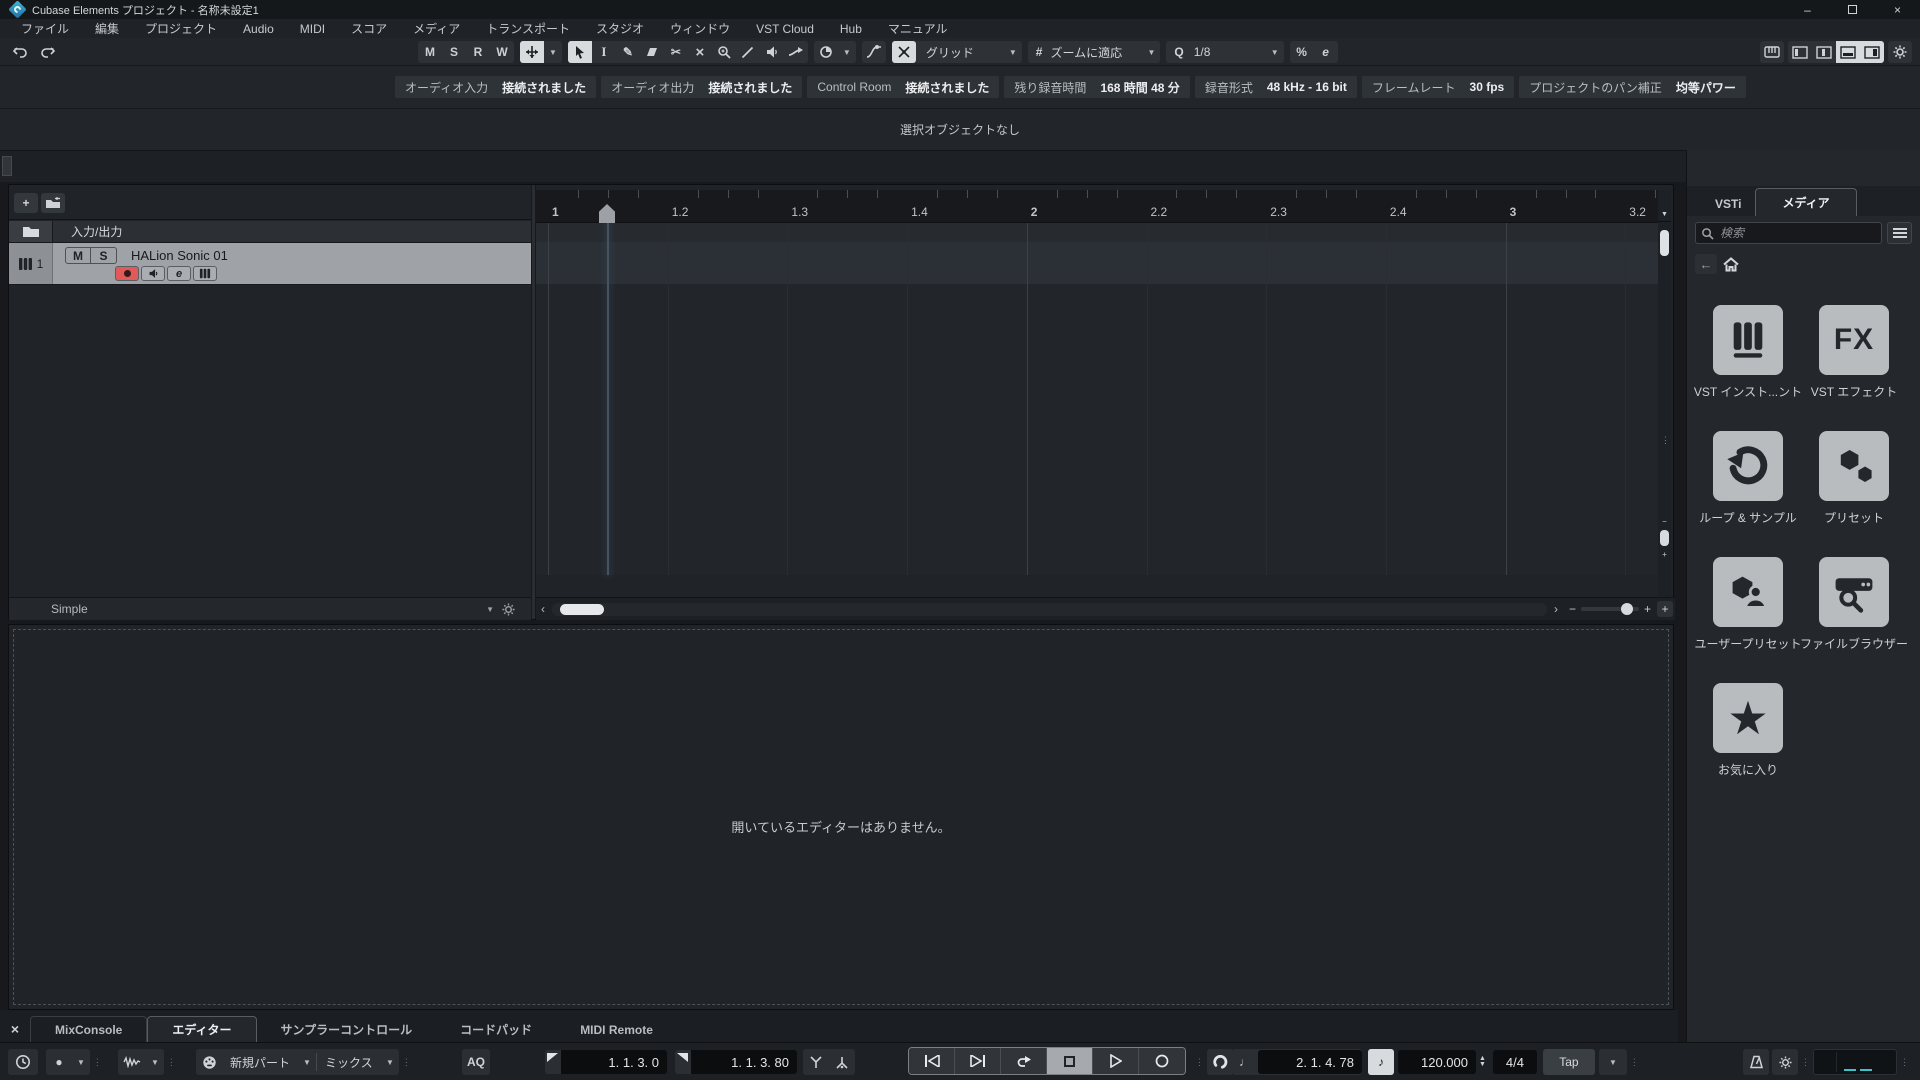 The image size is (1920, 1080). What do you see at coordinates (614, 1062) in the screenshot?
I see `left-locator-display: 1. 1. 3. 0` at bounding box center [614, 1062].